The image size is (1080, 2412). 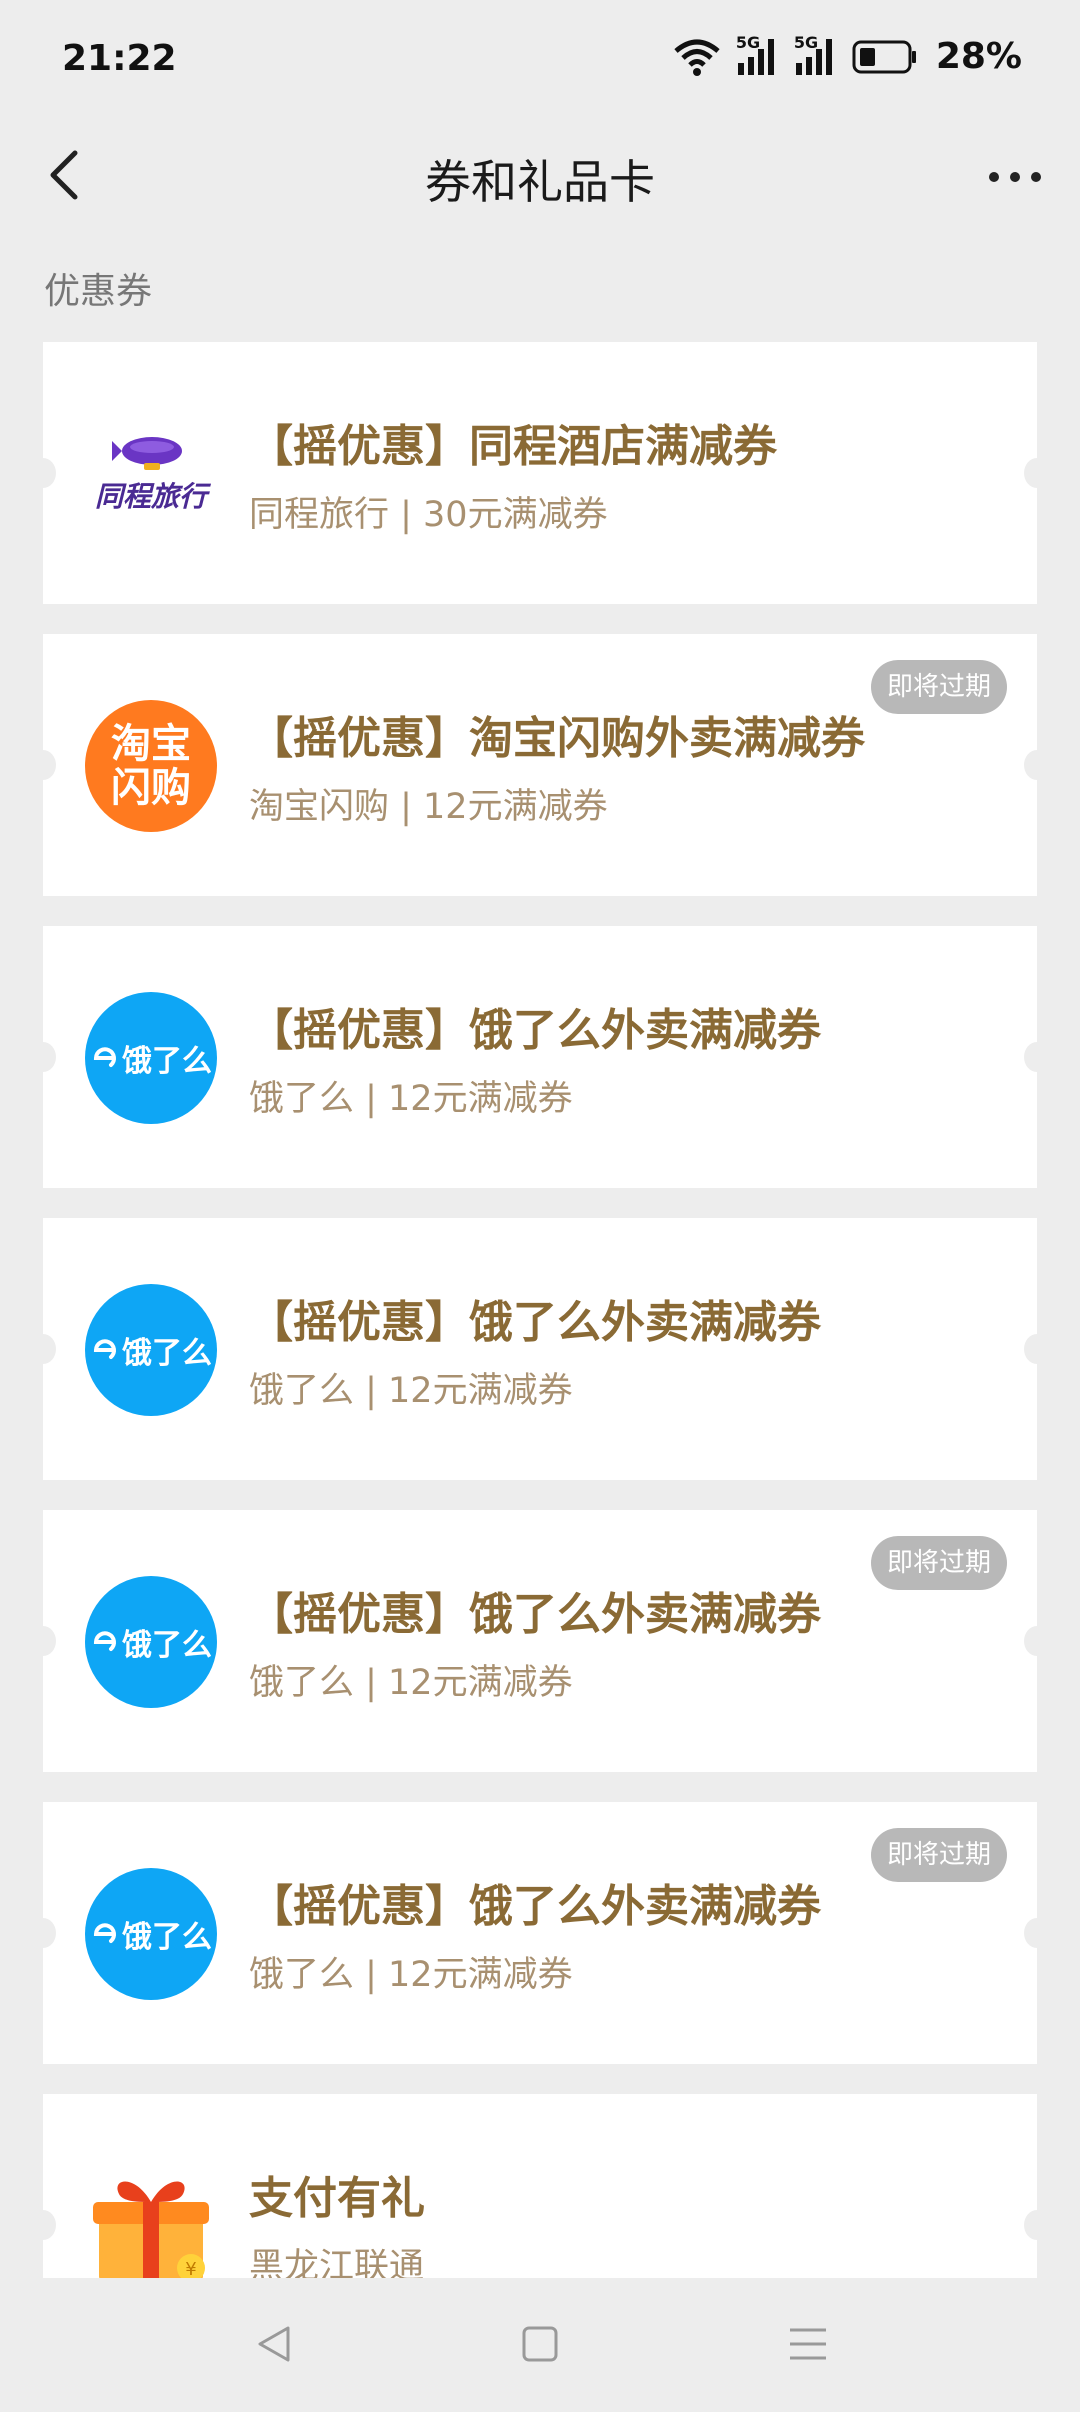 I want to click on coupon-card: ¥ 支付有礼 黑龙江联通, so click(x=540, y=2186).